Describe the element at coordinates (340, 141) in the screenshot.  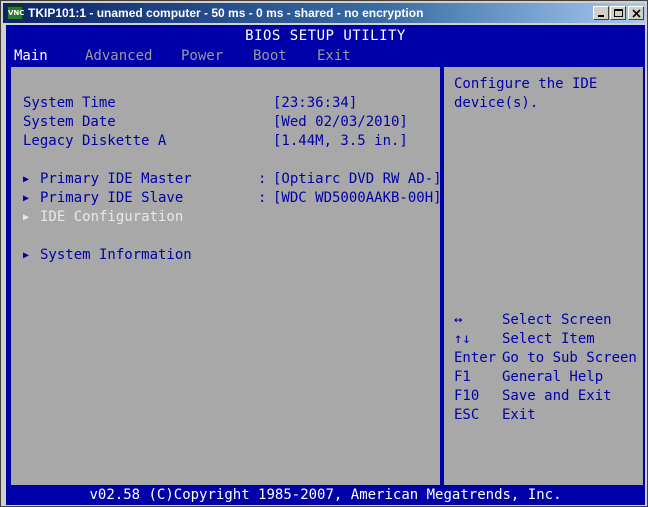
I see `setting-value: [1.44M, 3.5 in.]` at that location.